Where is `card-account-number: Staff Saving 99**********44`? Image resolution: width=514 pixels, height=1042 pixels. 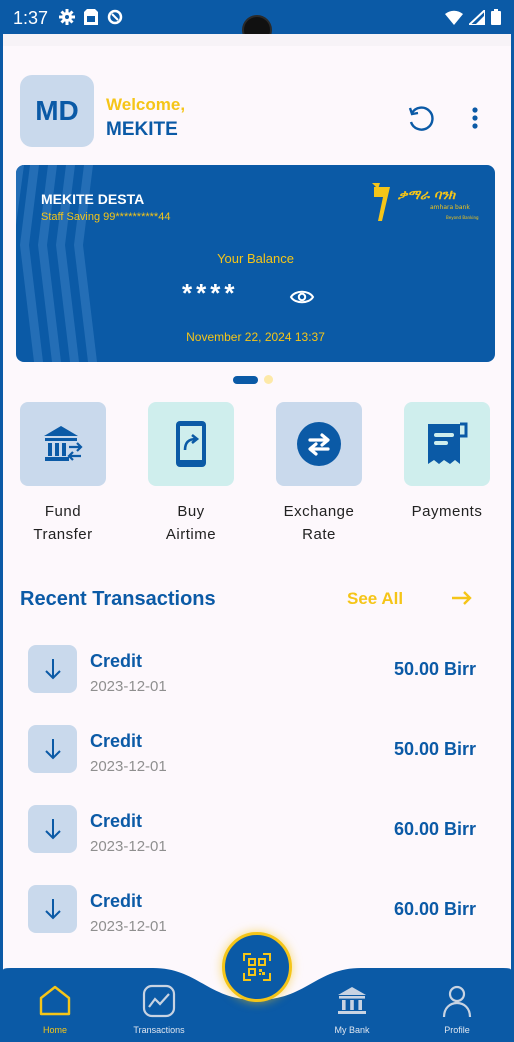 card-account-number: Staff Saving 99**********44 is located at coordinates (106, 217).